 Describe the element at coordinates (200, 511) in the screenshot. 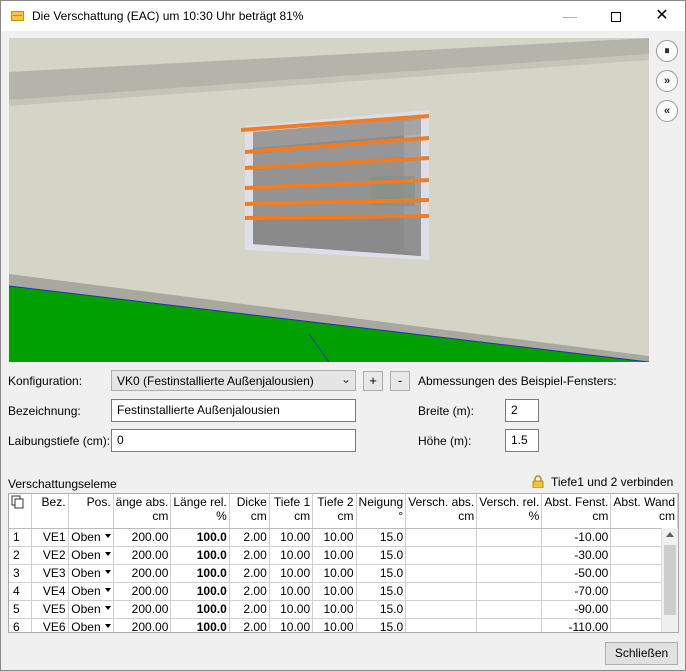

I see `column-header: Länge rel.%` at that location.